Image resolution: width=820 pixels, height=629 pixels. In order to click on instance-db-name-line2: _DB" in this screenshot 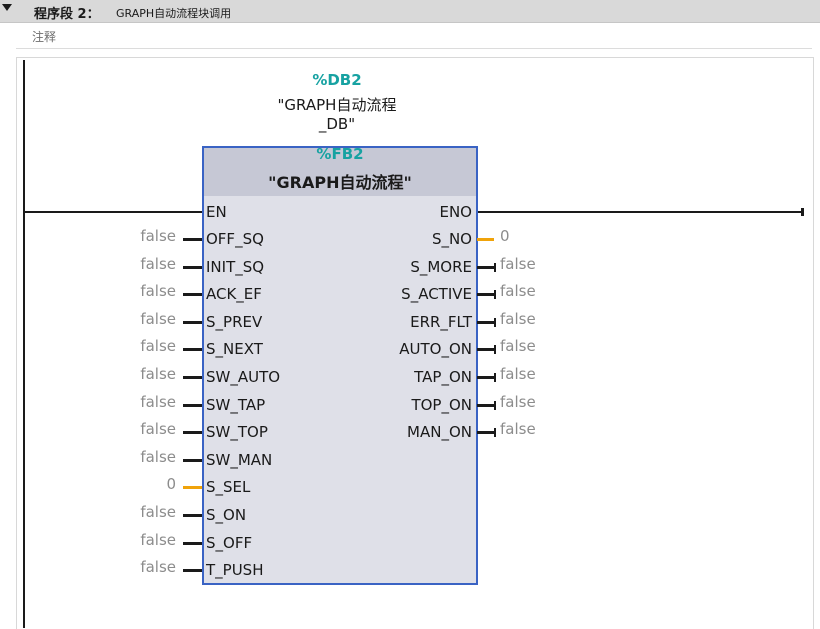, I will do `click(337, 124)`.